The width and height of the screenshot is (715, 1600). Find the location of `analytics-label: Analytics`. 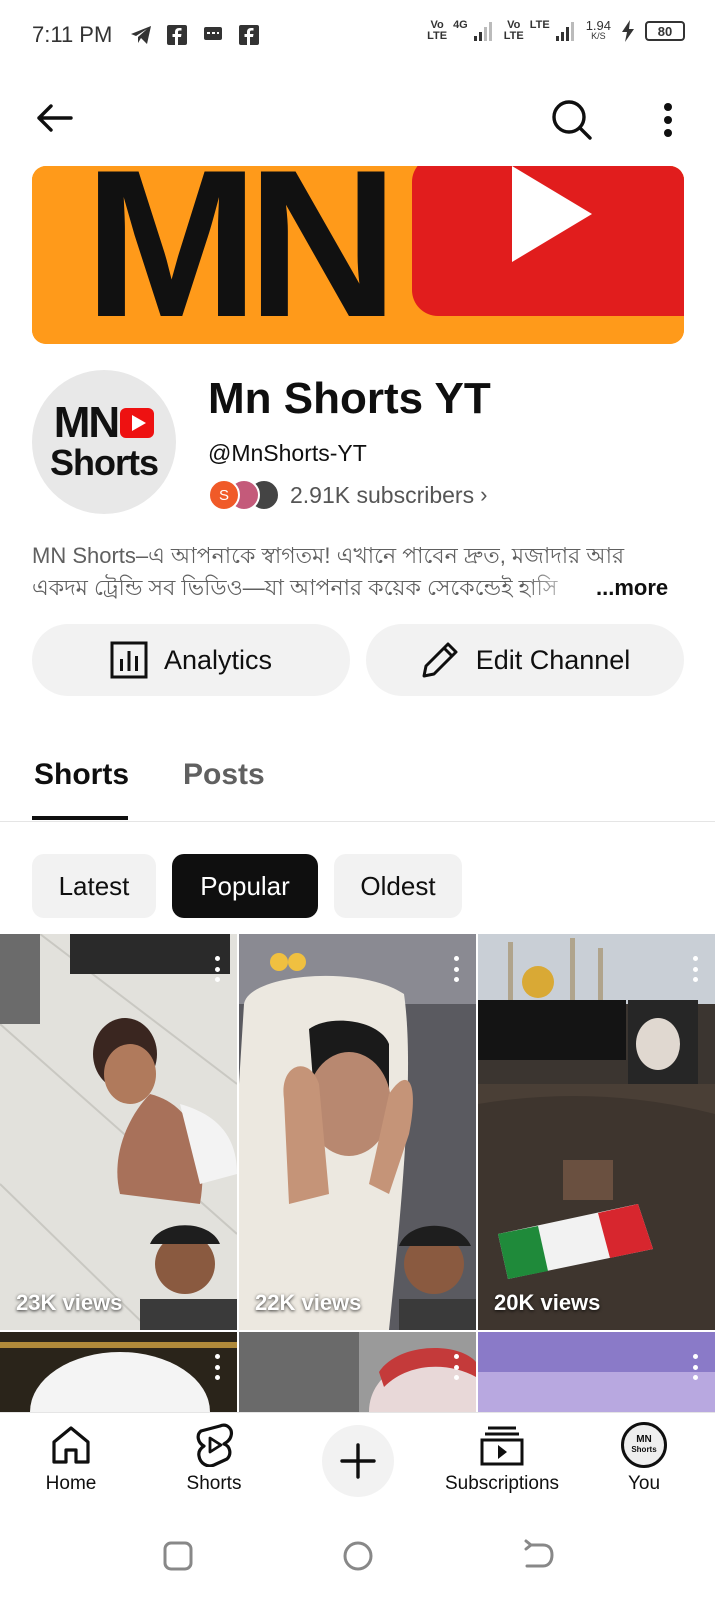

analytics-label: Analytics is located at coordinates (218, 659).